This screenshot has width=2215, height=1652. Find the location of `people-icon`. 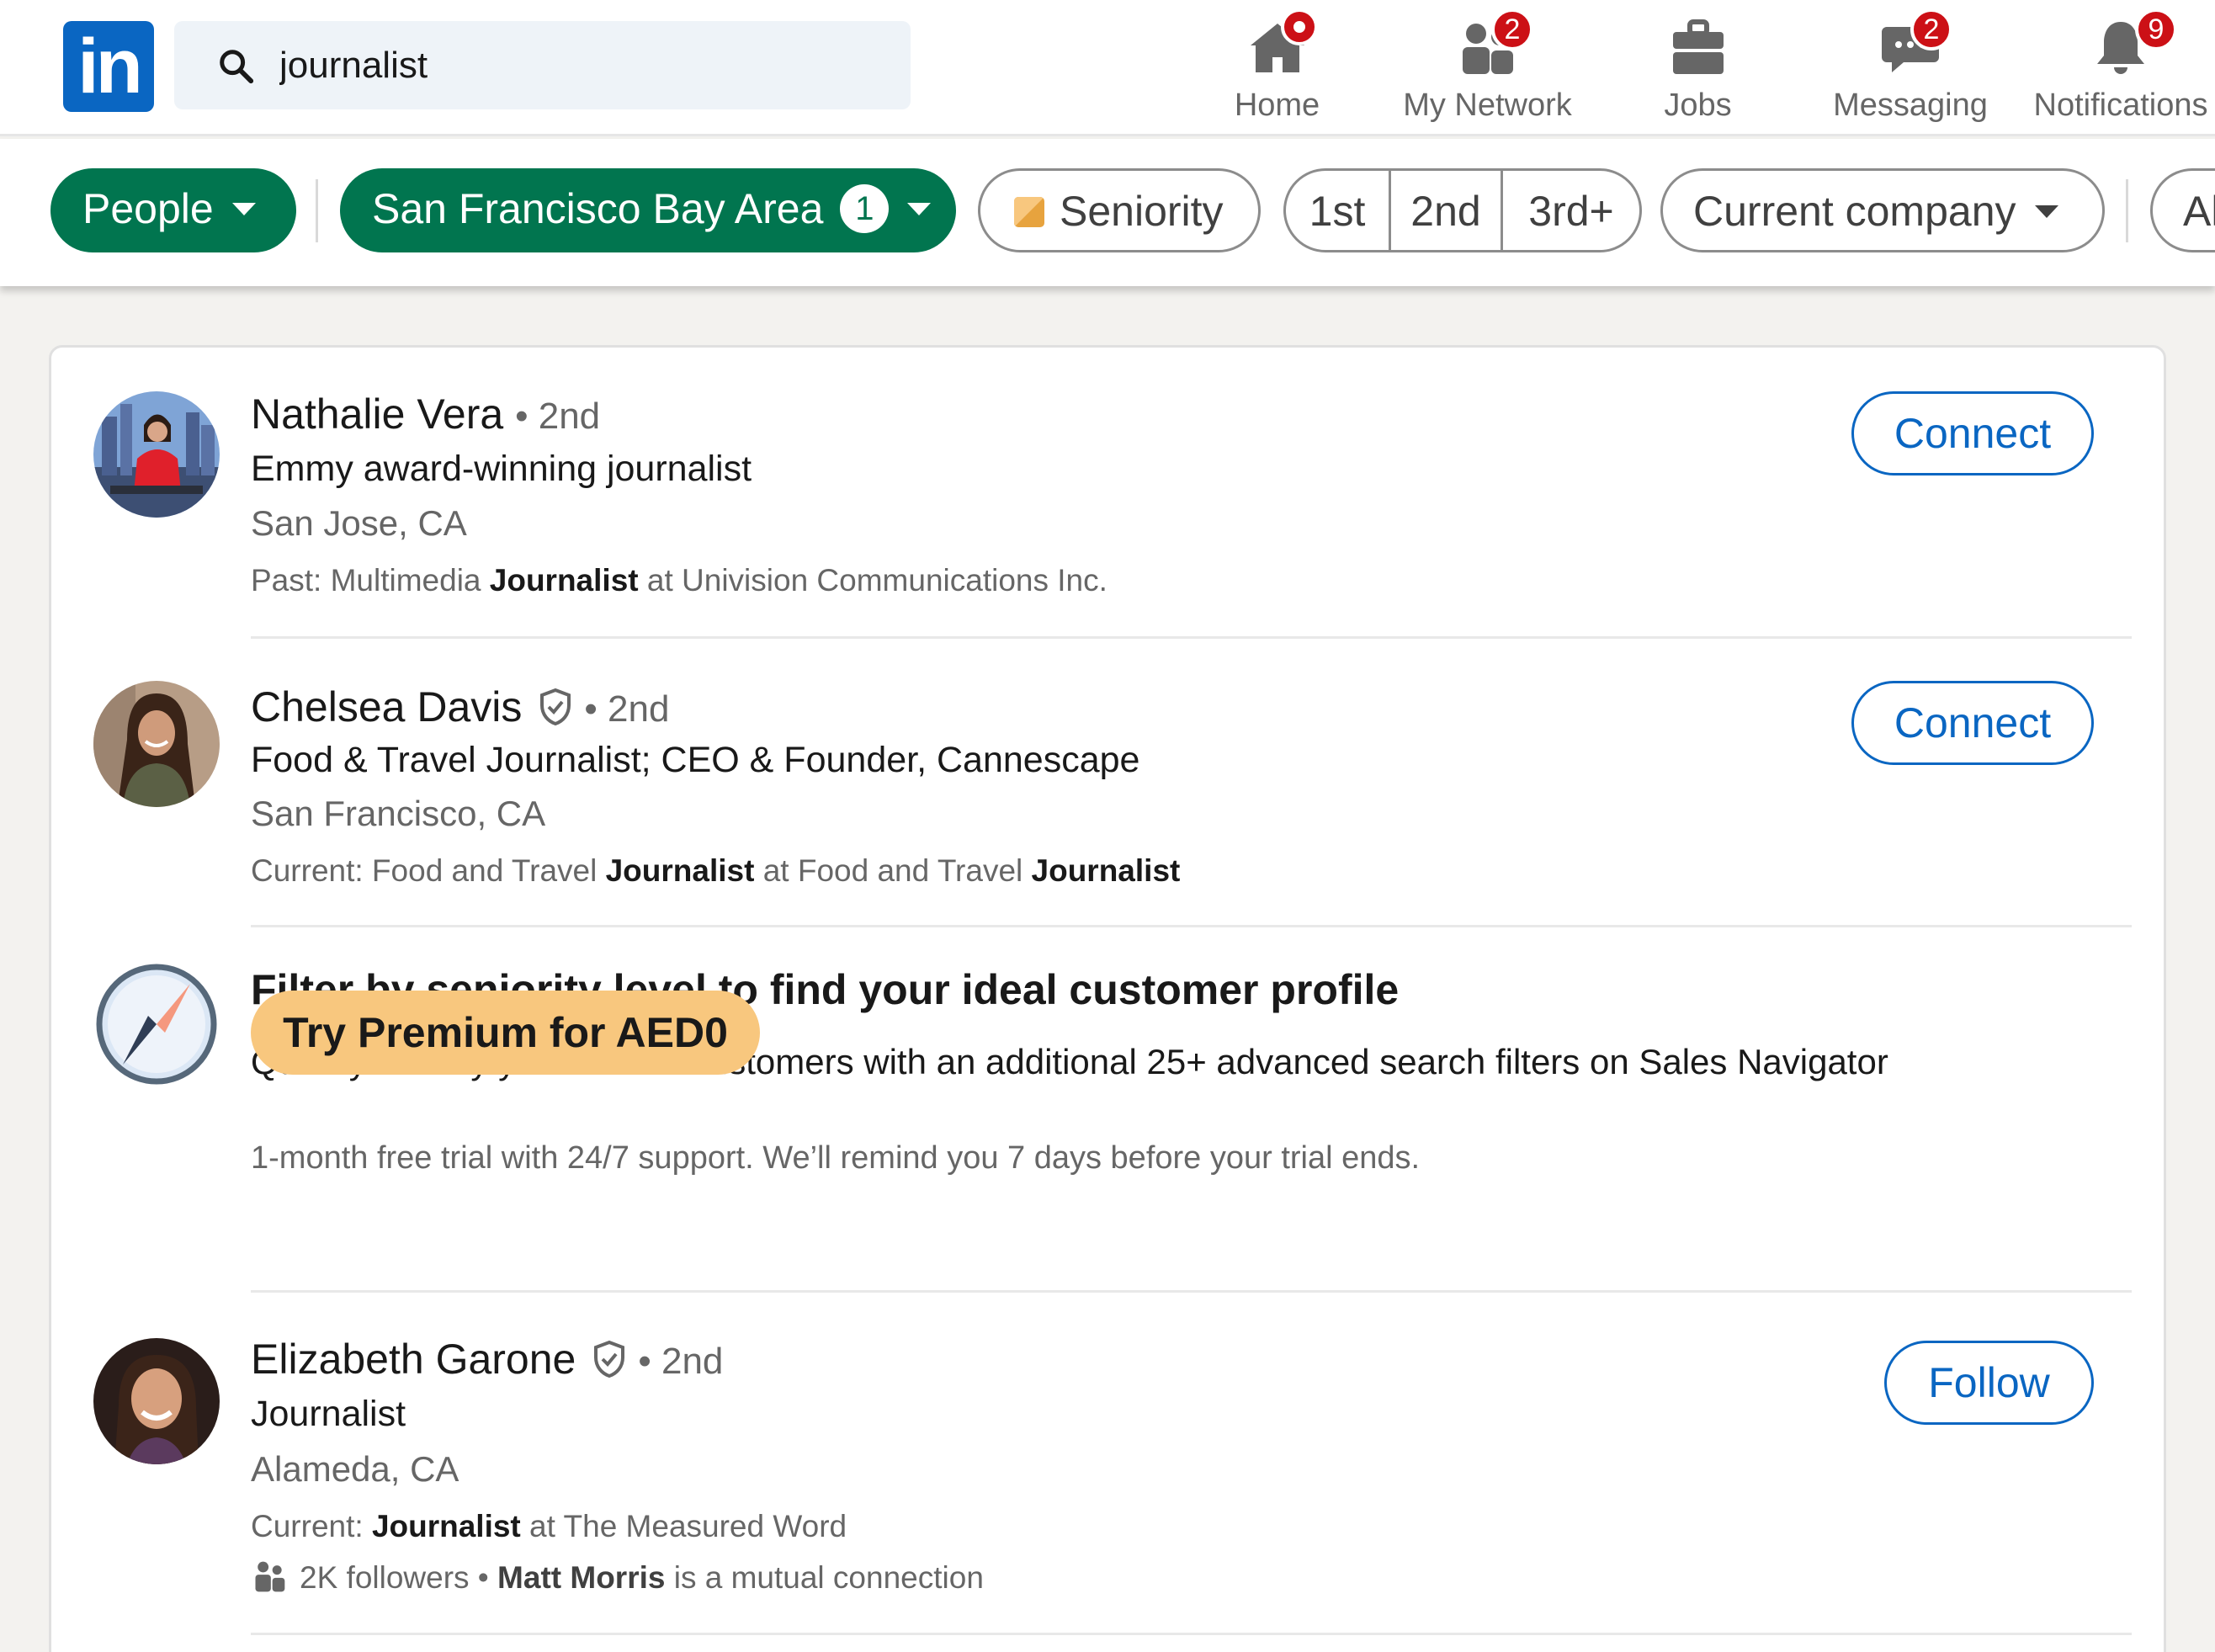

people-icon is located at coordinates (270, 1576).